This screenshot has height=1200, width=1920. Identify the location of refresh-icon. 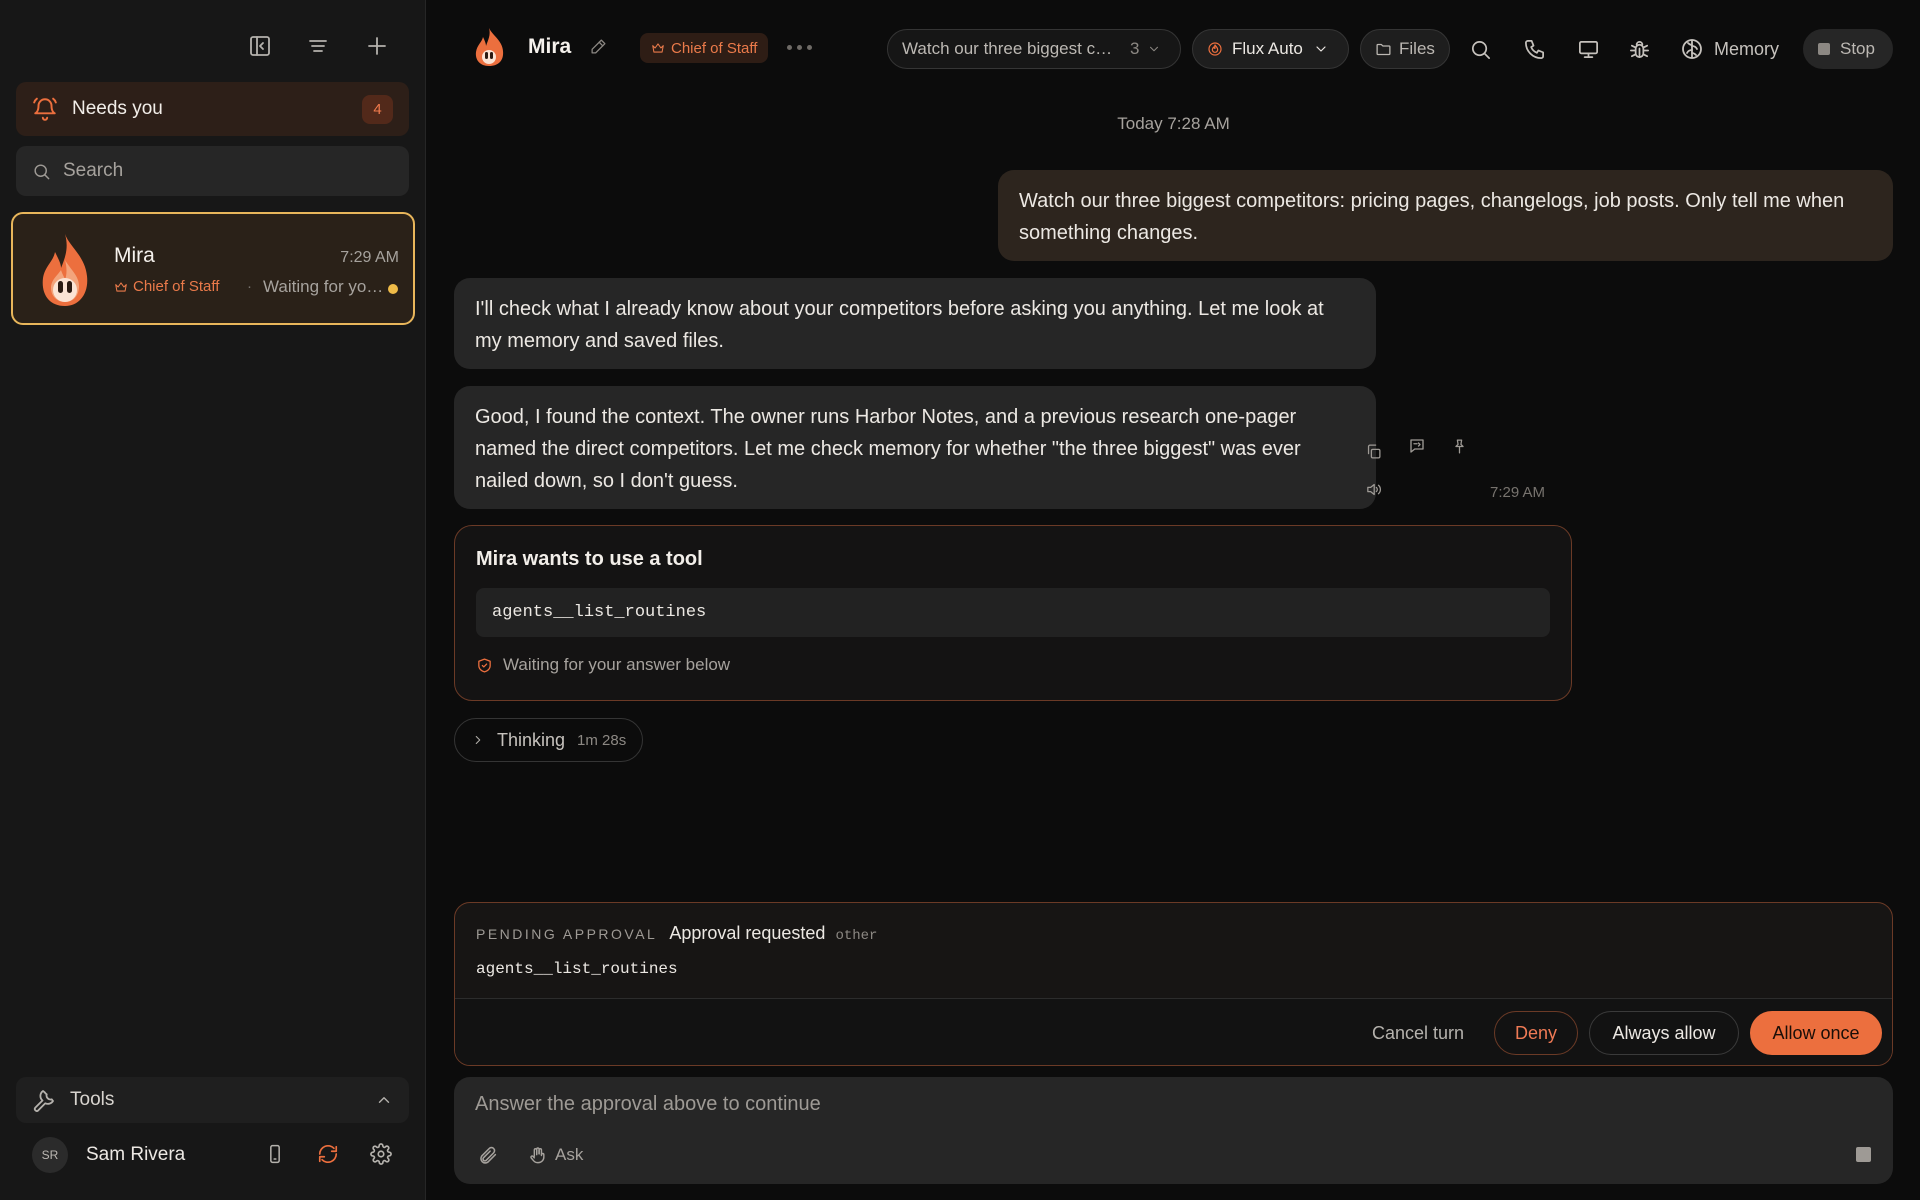
(328, 1154).